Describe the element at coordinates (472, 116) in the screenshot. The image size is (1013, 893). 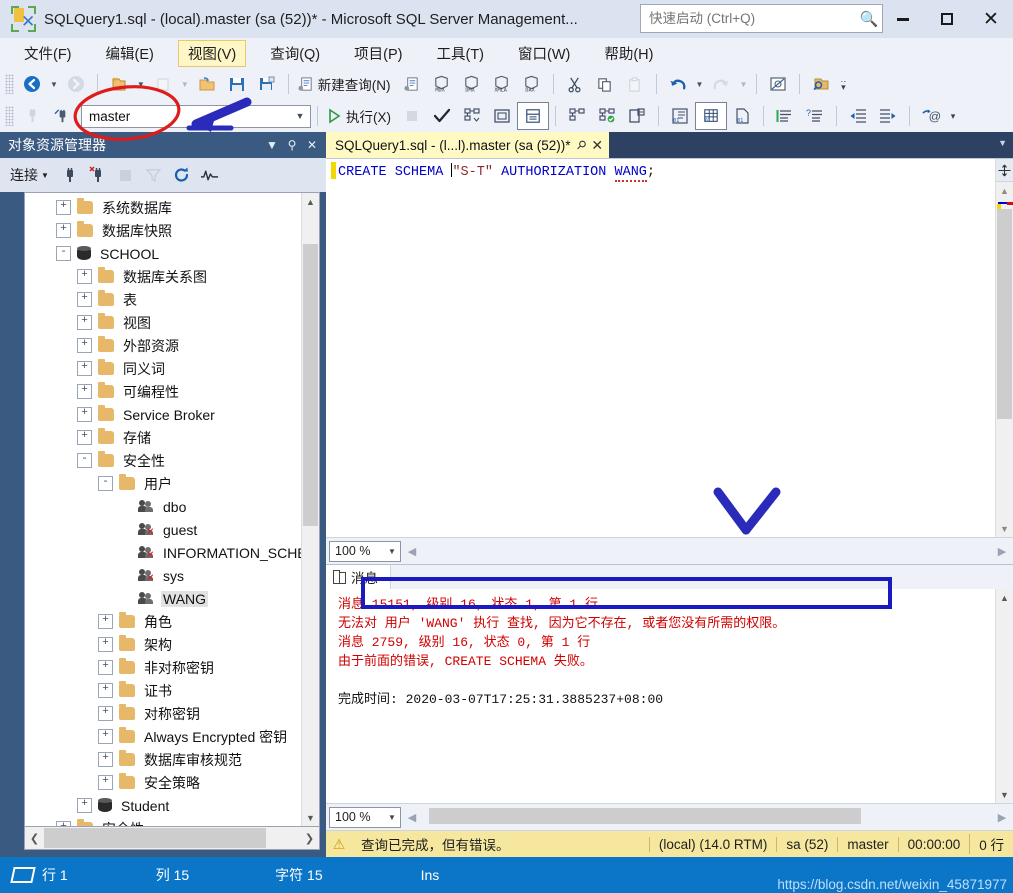
I see `display-estimated-plan-icon` at that location.